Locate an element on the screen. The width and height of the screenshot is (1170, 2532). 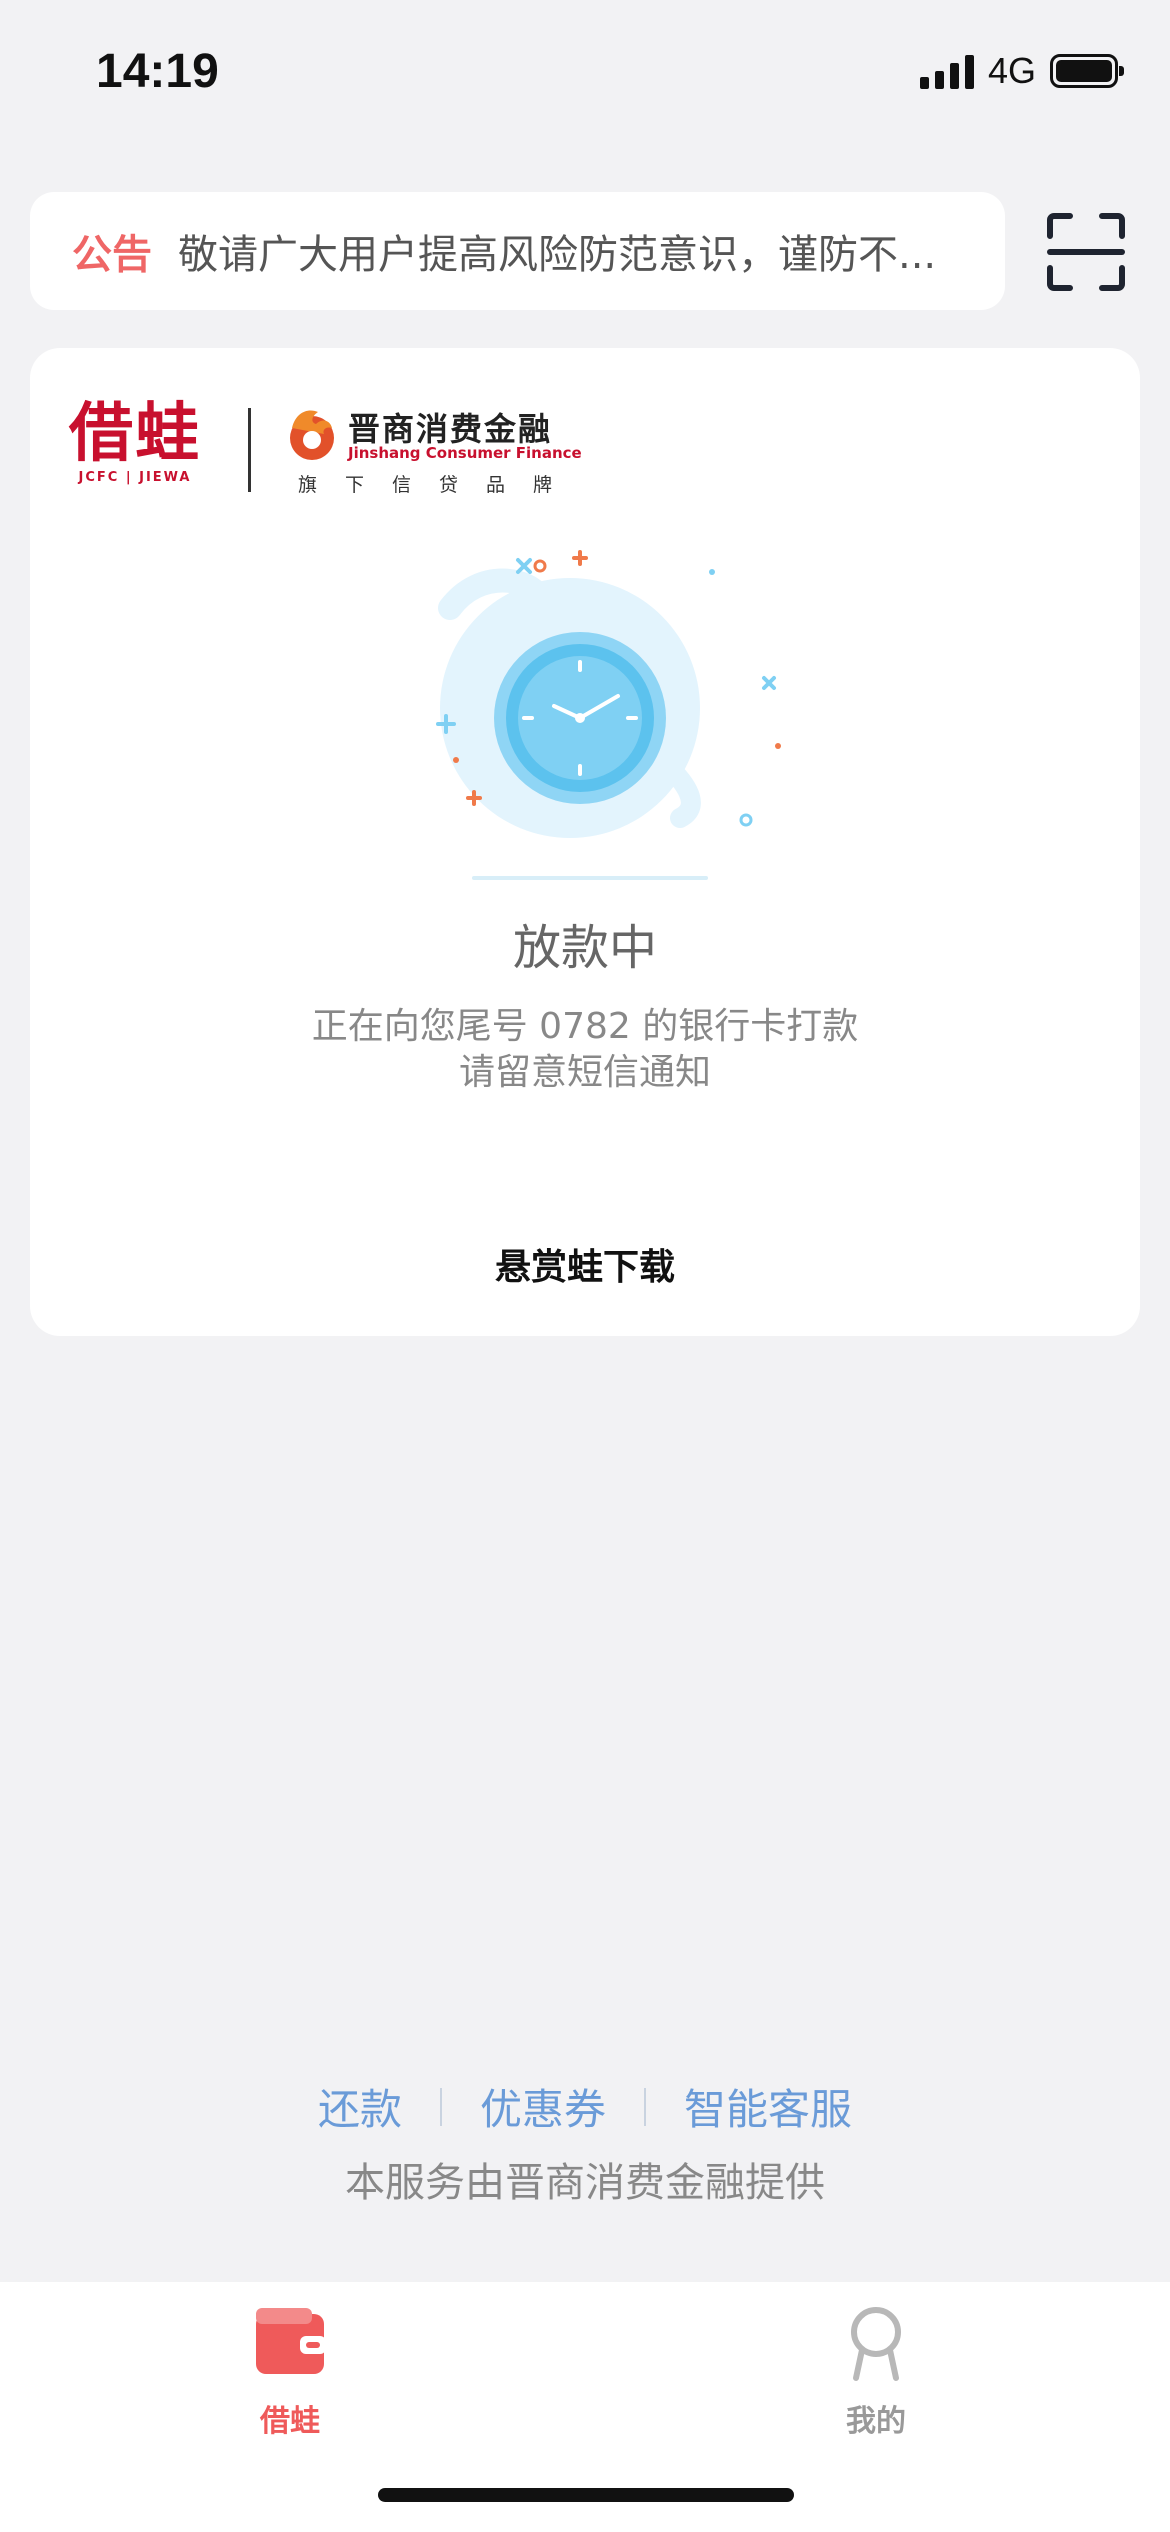
signal-icon is located at coordinates (946, 71).